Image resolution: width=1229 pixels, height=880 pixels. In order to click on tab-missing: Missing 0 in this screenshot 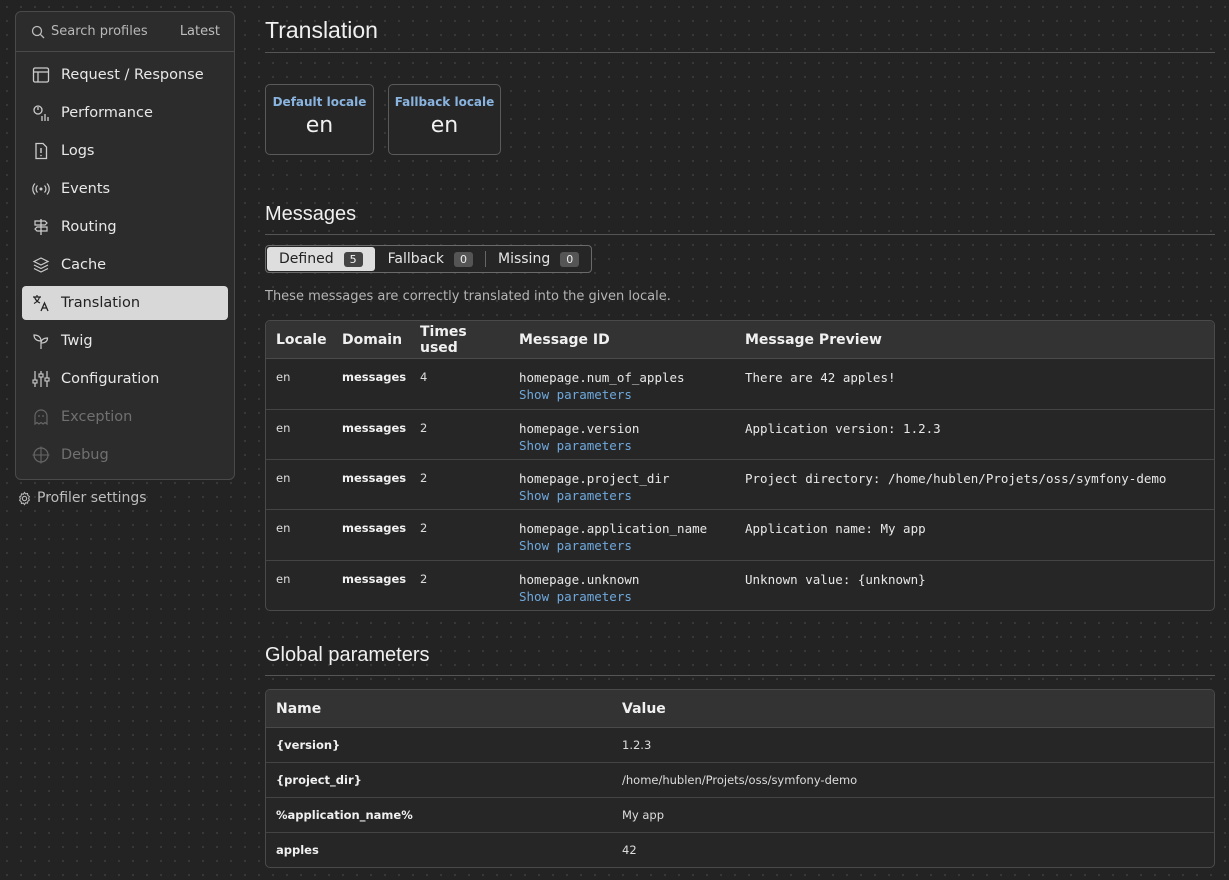, I will do `click(538, 259)`.